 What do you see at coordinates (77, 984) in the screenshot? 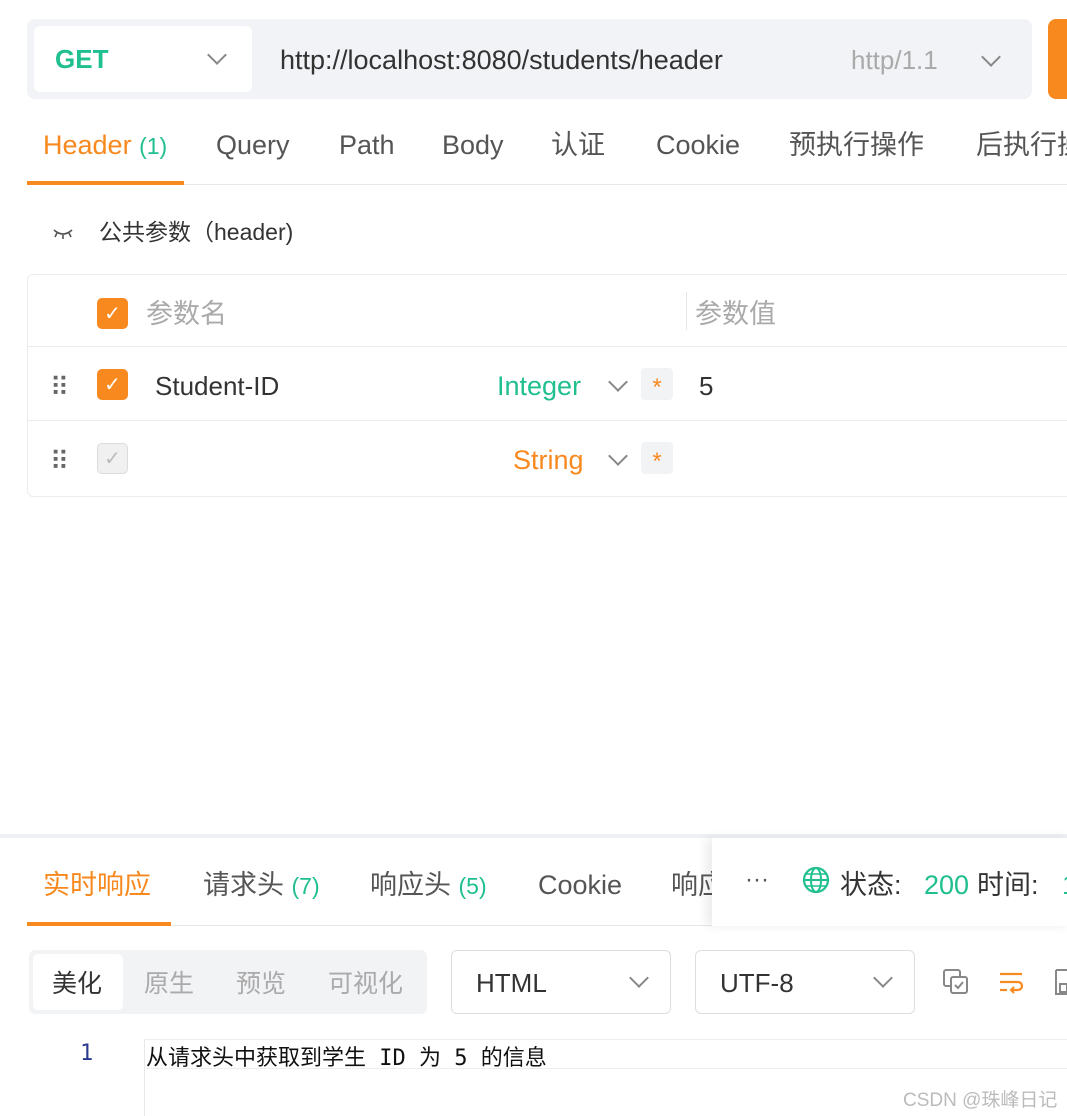
I see `format-pretty: 美化` at bounding box center [77, 984].